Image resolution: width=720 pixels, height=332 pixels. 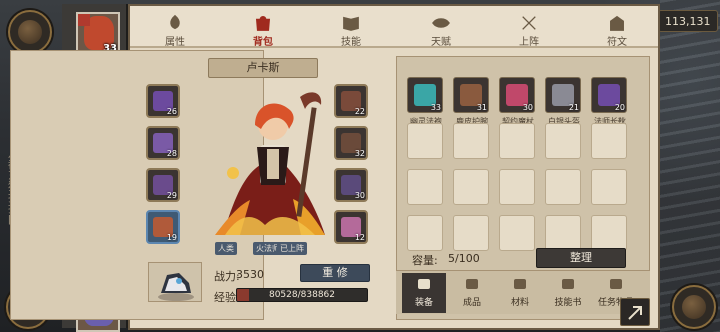 I want to click on hero-name: 卢卡斯, so click(x=263, y=68).